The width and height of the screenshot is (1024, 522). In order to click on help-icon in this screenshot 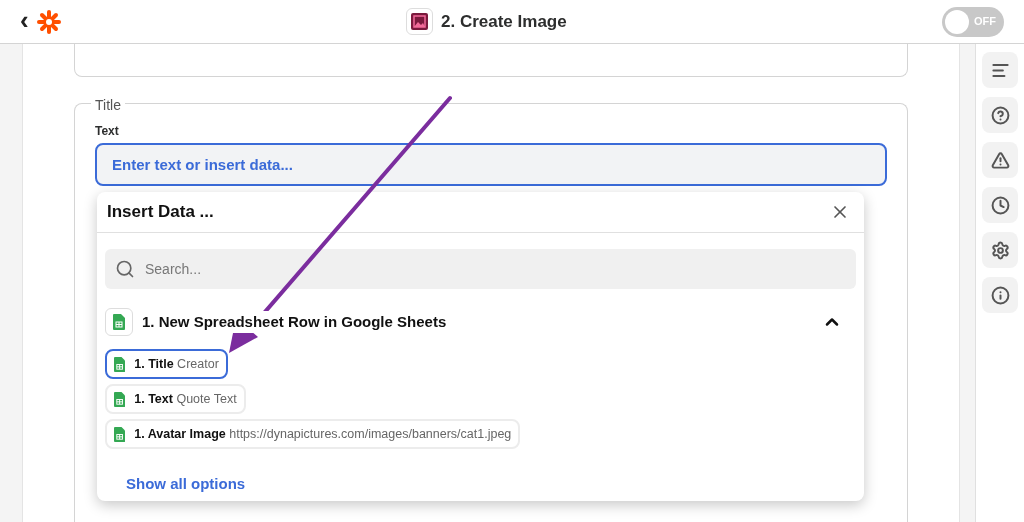, I will do `click(1000, 115)`.